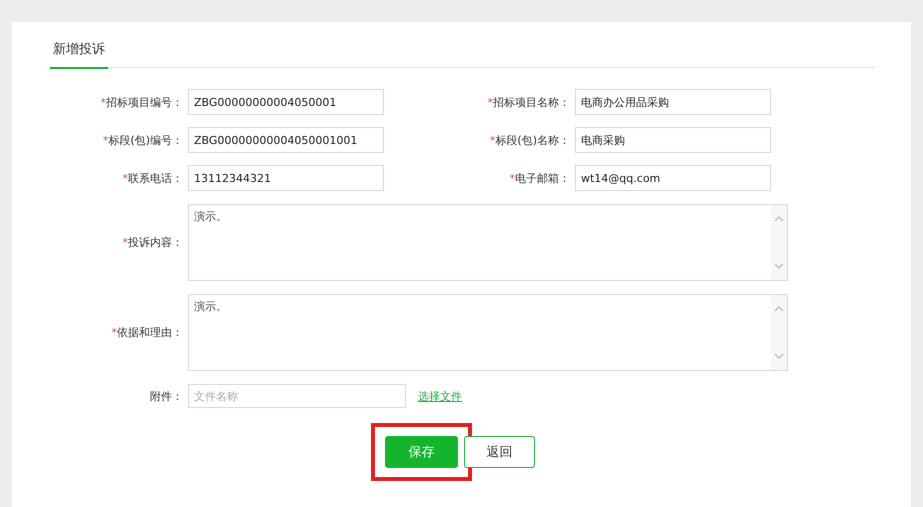 Image resolution: width=923 pixels, height=507 pixels. Describe the element at coordinates (528, 102) in the screenshot. I see `field-label: *招标项目名称：` at that location.